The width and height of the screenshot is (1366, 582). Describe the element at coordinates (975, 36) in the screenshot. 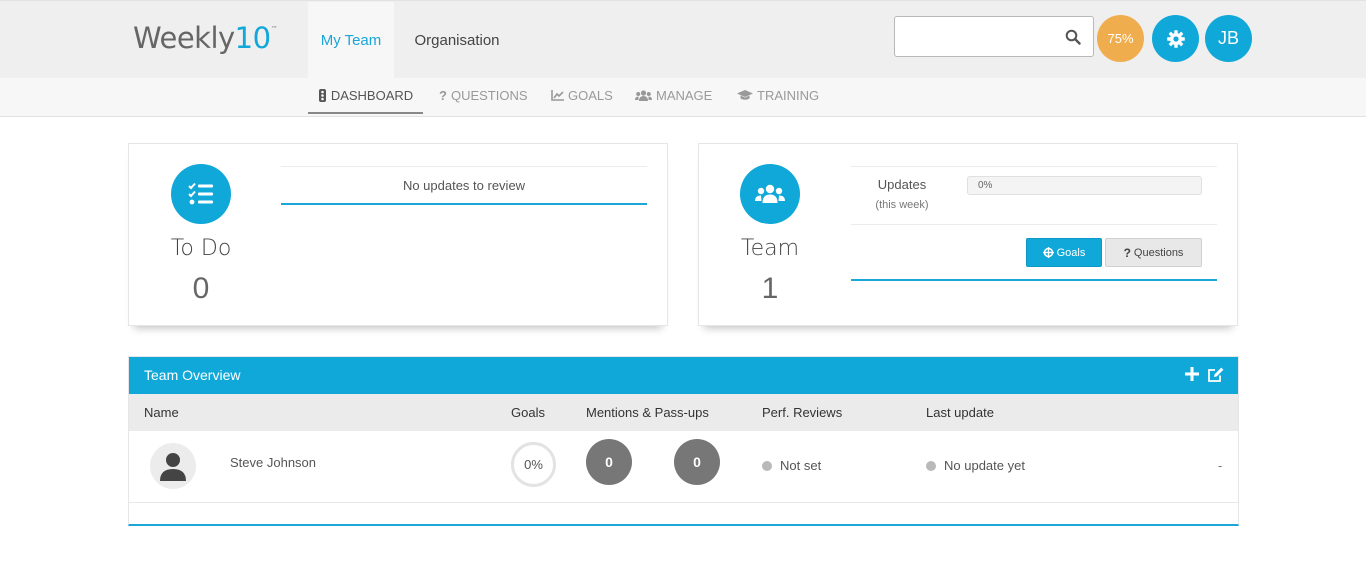

I see `search-input` at that location.